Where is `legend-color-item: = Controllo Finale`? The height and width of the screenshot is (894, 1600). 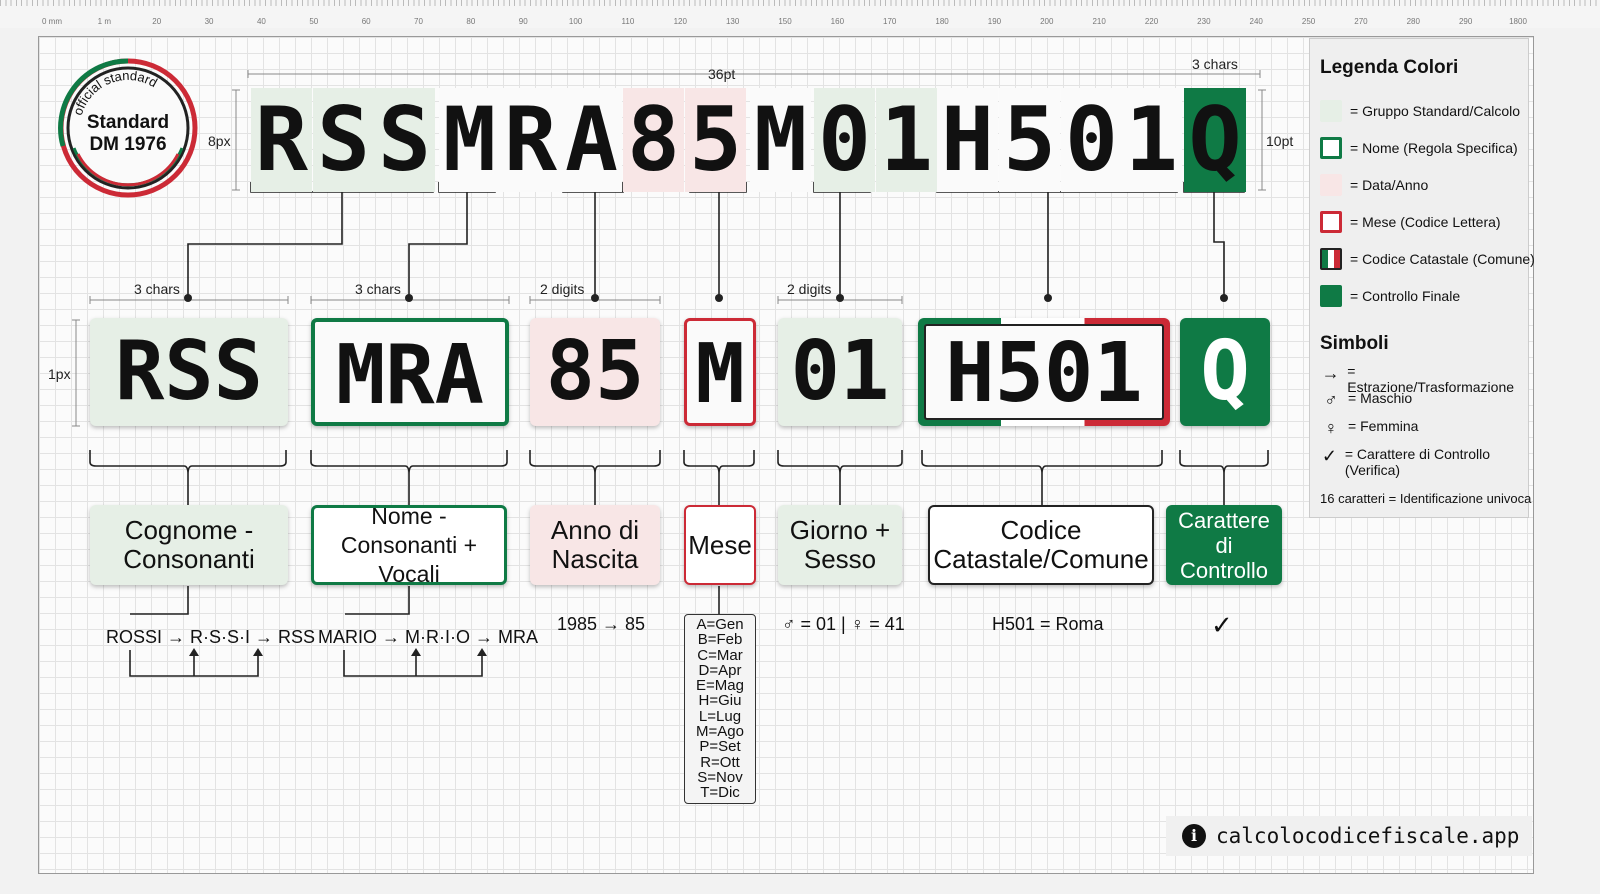
legend-color-item: = Controllo Finale is located at coordinates (1390, 296).